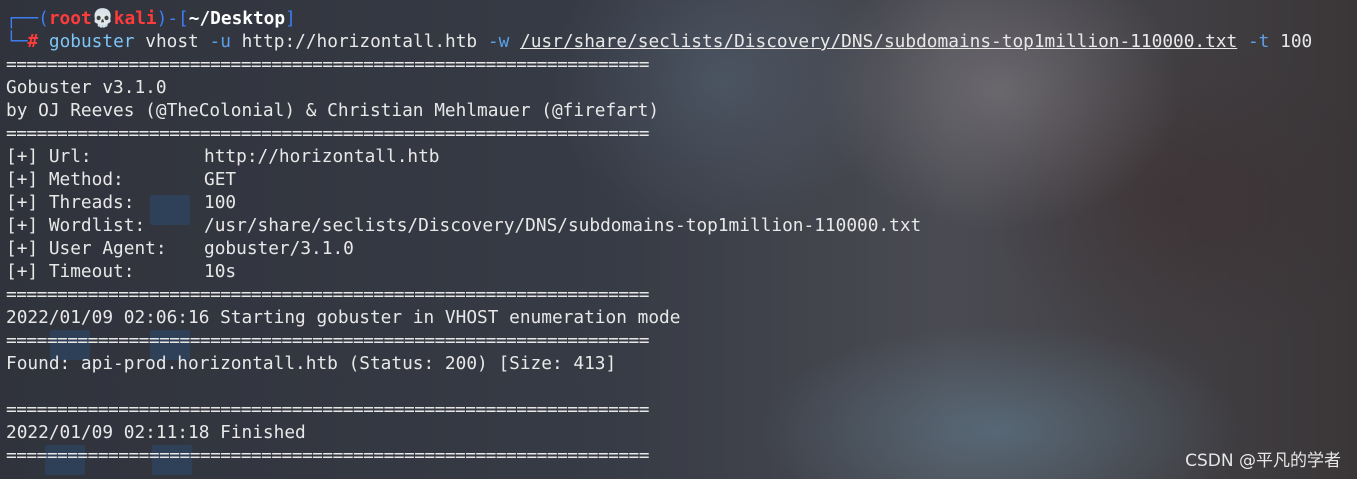 Image resolution: width=1357 pixels, height=479 pixels. Describe the element at coordinates (76, 225) in the screenshot. I see `setting-key: [+] Wordlist:` at that location.